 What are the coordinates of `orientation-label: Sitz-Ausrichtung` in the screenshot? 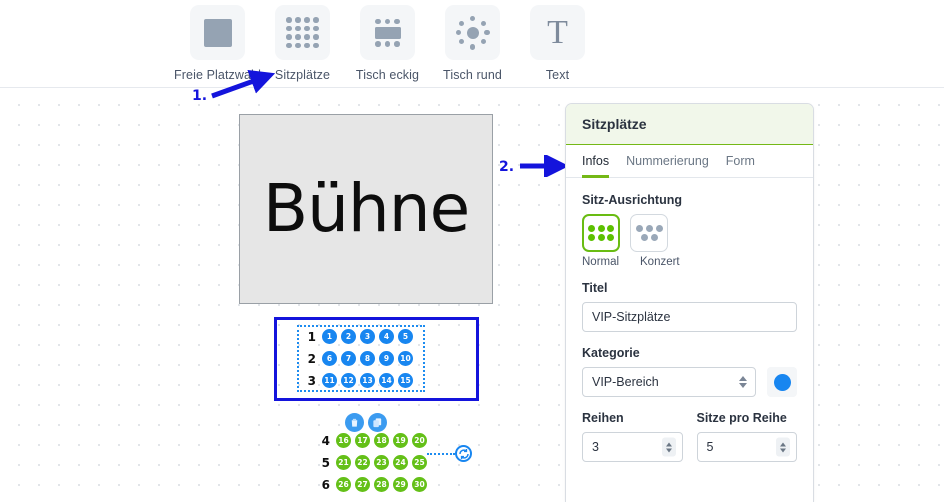 It's located at (632, 200).